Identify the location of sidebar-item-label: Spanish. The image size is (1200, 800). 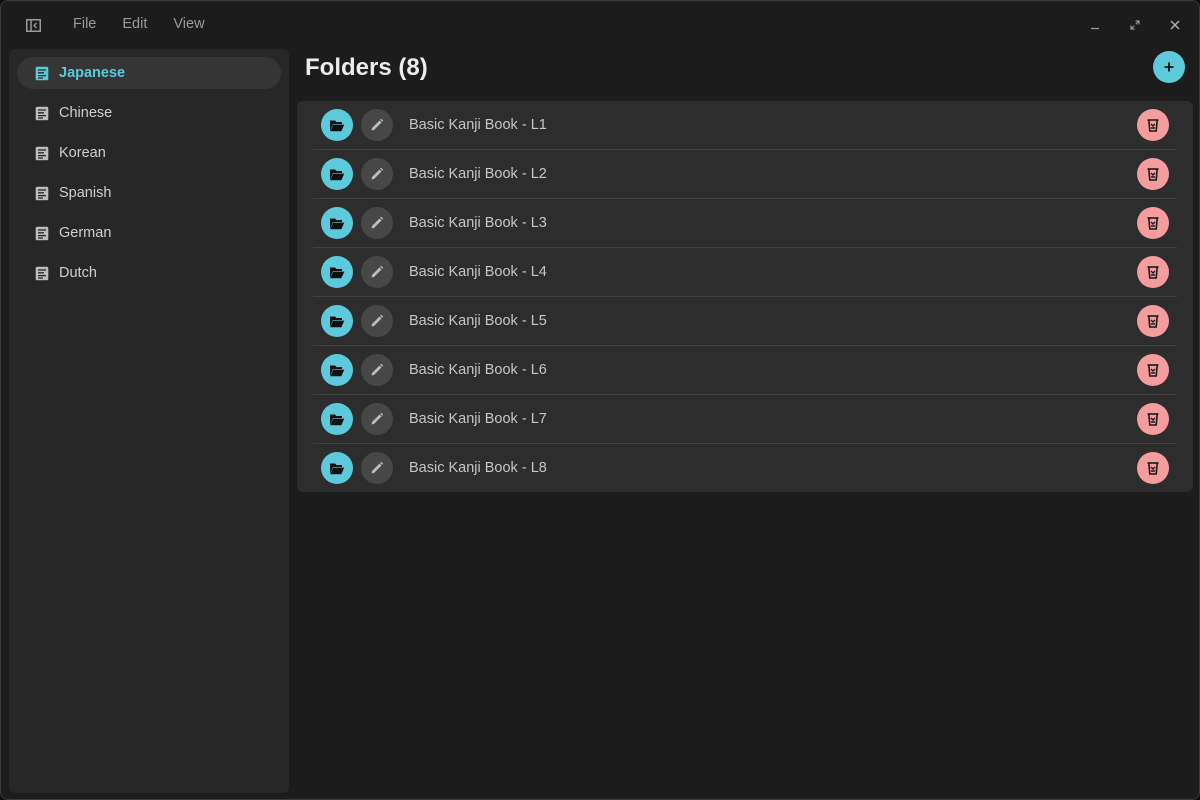
(85, 193).